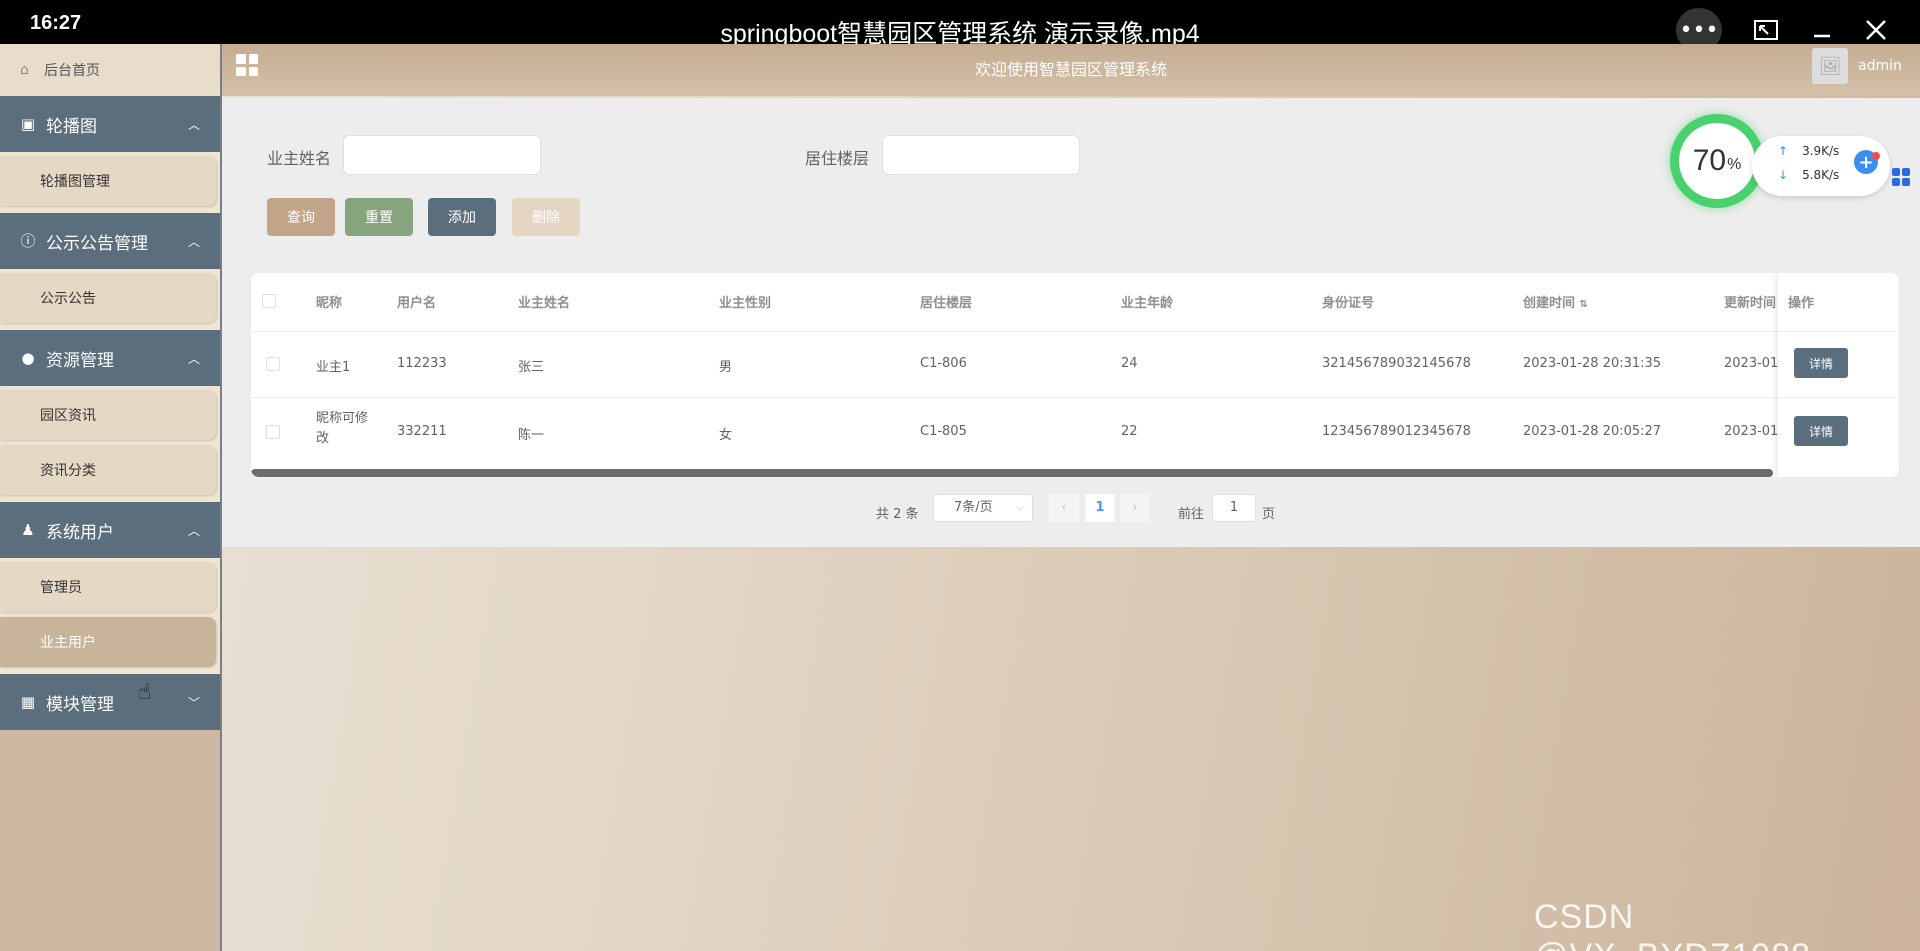  I want to click on cell-username: 332211, so click(422, 431).